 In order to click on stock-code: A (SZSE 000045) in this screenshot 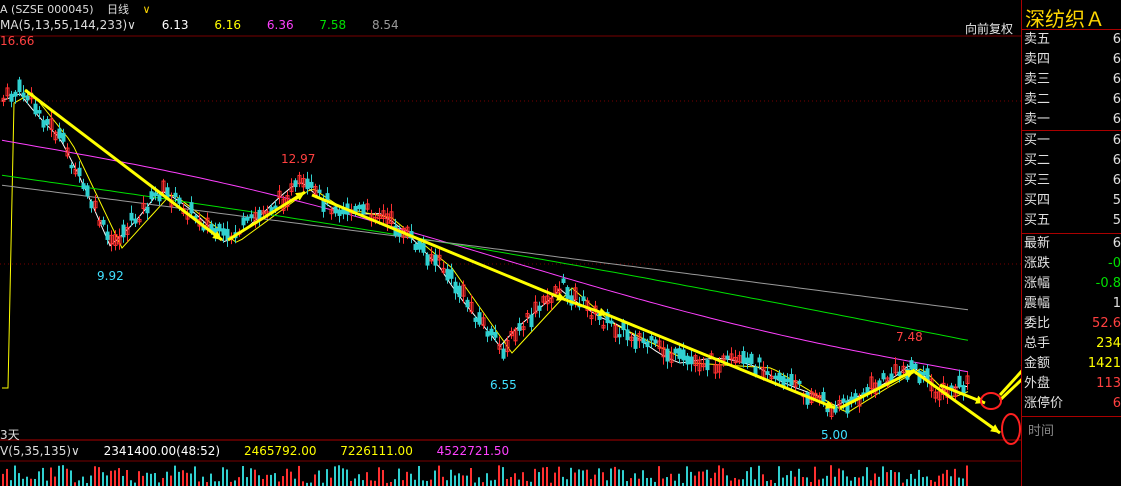, I will do `click(47, 9)`.